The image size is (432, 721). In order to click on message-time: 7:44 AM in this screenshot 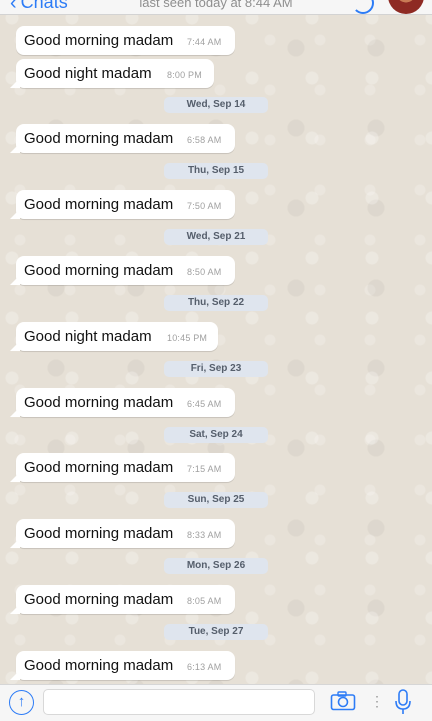, I will do `click(204, 42)`.